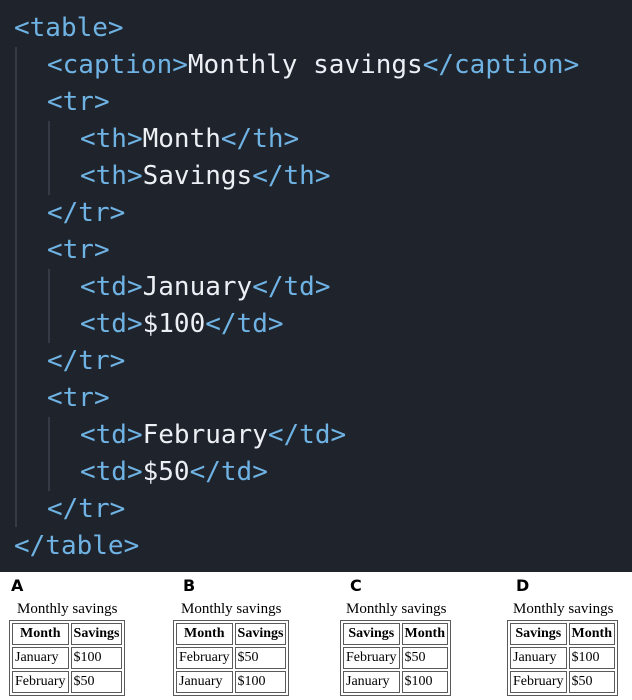 This screenshot has height=700, width=632. Describe the element at coordinates (166, 472) in the screenshot. I see `code-text: $50` at that location.